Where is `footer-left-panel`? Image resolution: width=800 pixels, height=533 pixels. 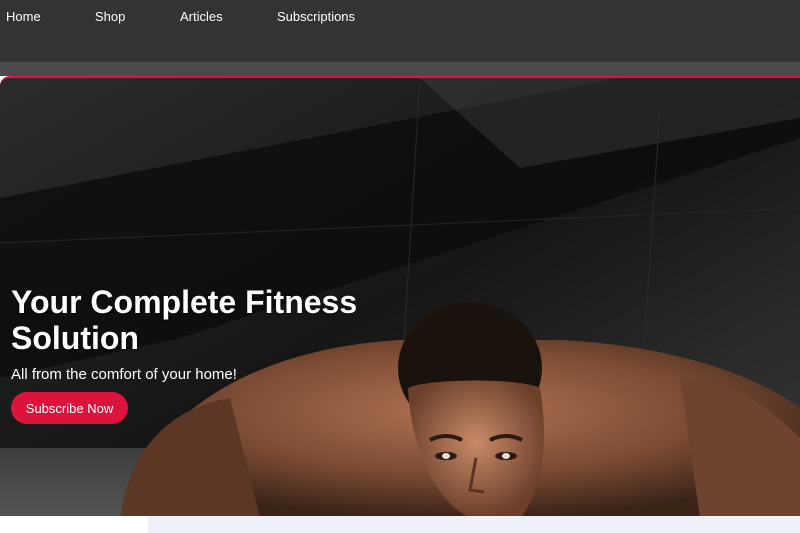
footer-left-panel is located at coordinates (74, 524).